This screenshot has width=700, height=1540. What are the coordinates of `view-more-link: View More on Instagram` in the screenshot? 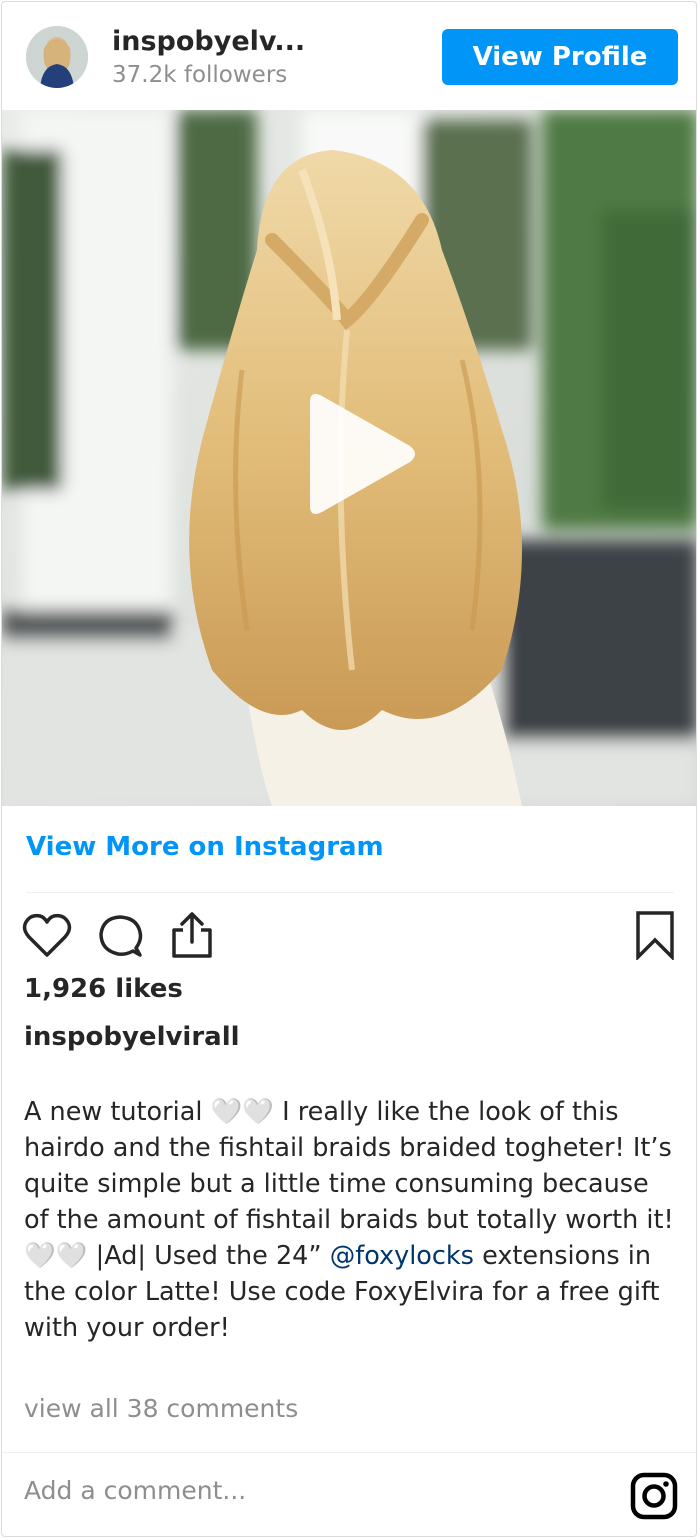 It's located at (205, 847).